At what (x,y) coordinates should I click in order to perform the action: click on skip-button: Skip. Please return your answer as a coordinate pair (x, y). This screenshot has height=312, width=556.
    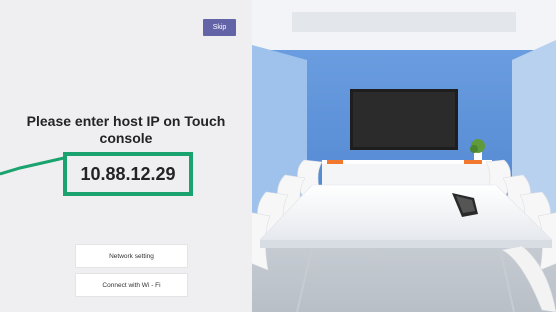
    Looking at the image, I should click on (219, 27).